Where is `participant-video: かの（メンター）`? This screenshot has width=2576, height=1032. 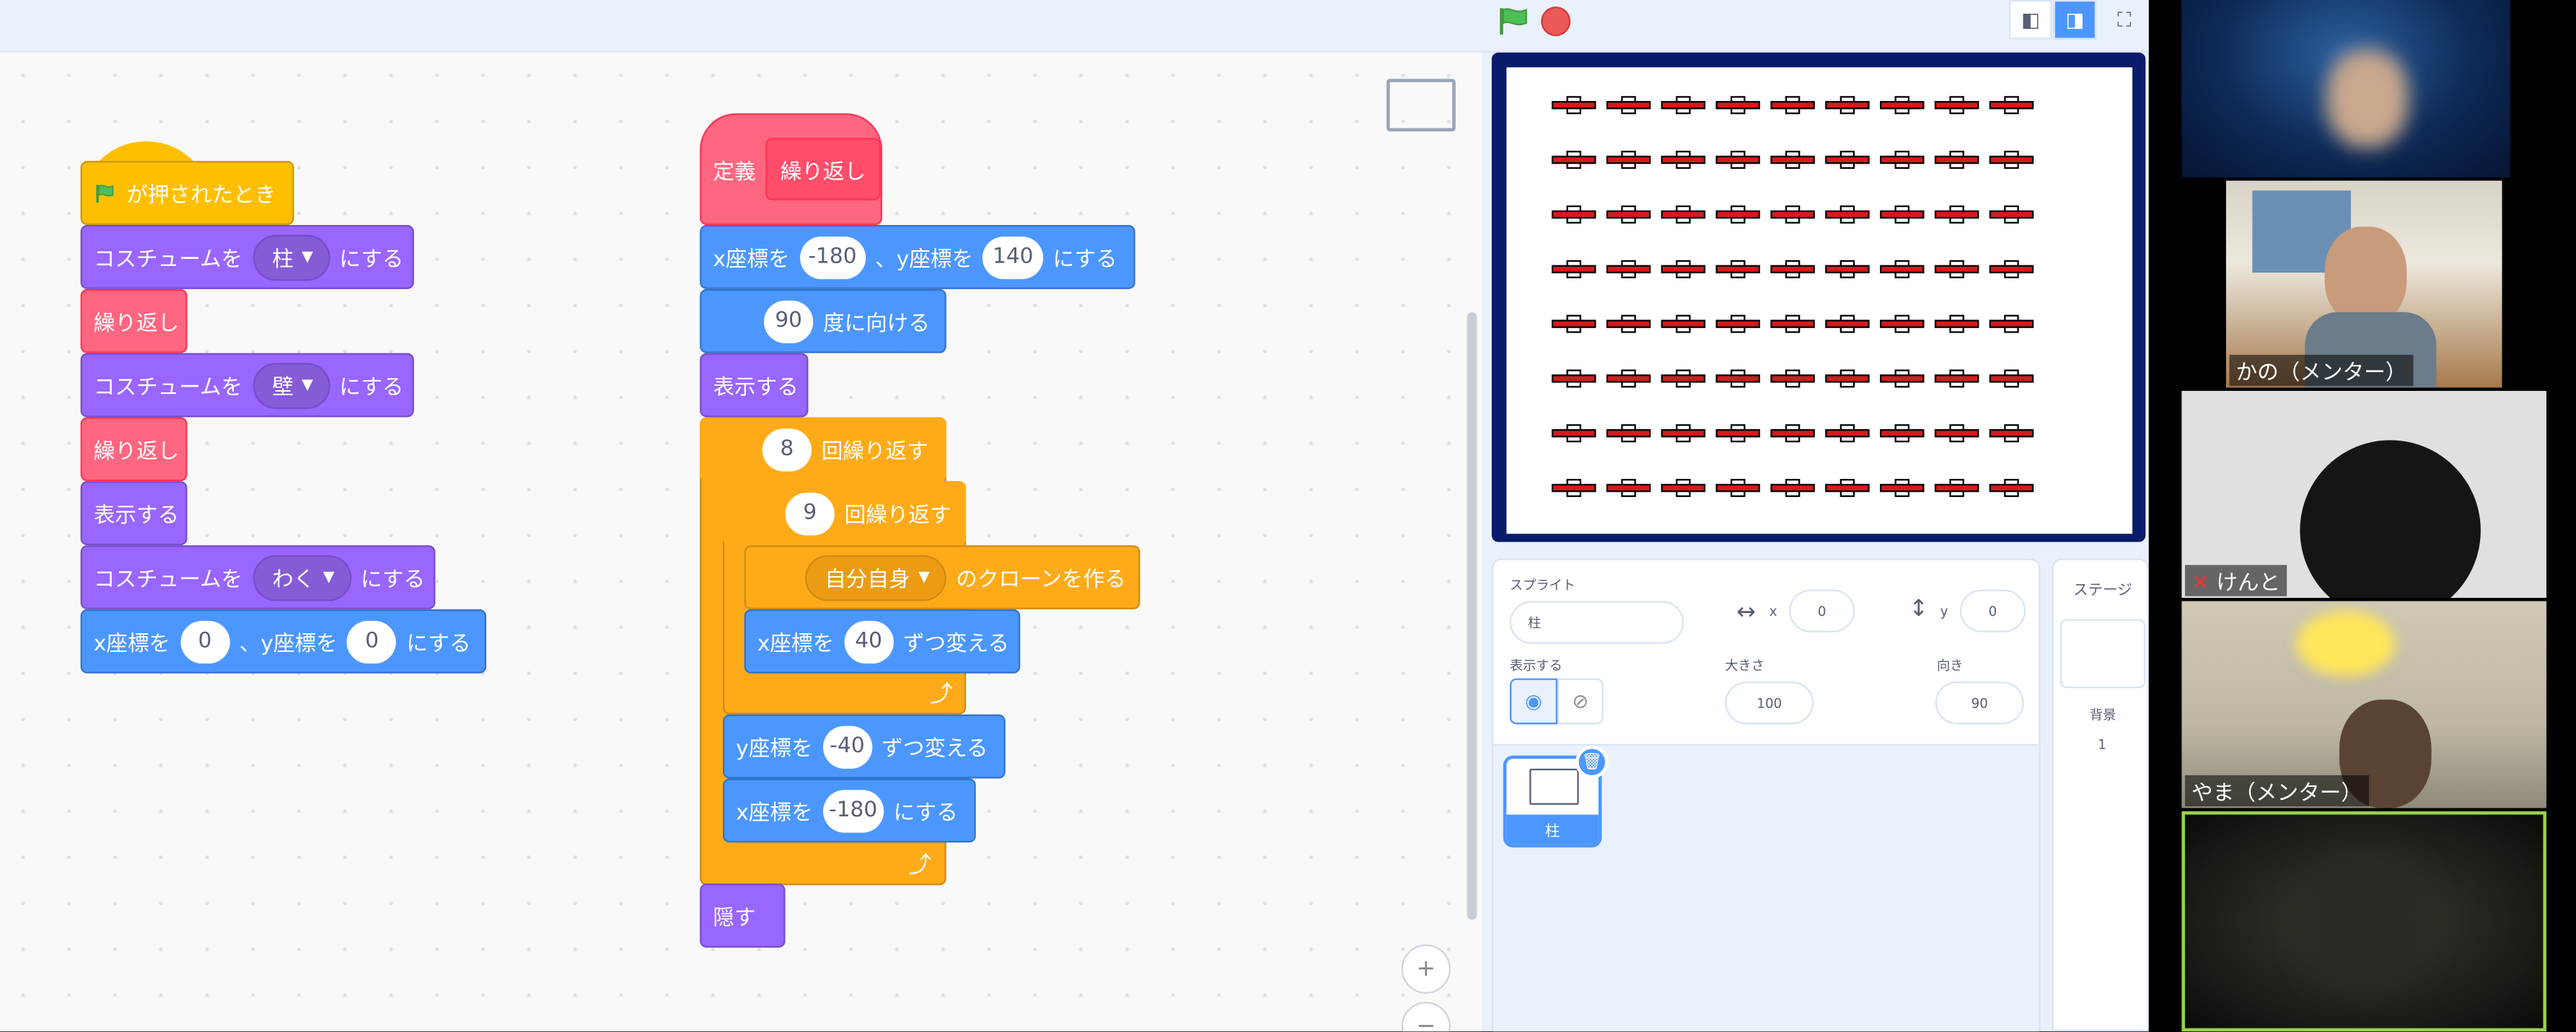 participant-video: かの（メンター） is located at coordinates (2363, 284).